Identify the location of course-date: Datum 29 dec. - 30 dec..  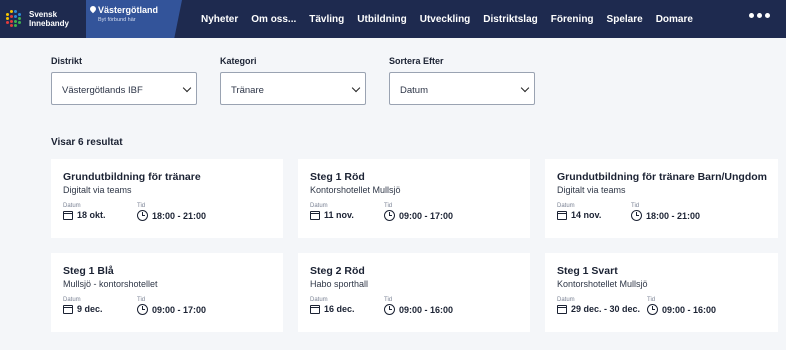
(598, 305).